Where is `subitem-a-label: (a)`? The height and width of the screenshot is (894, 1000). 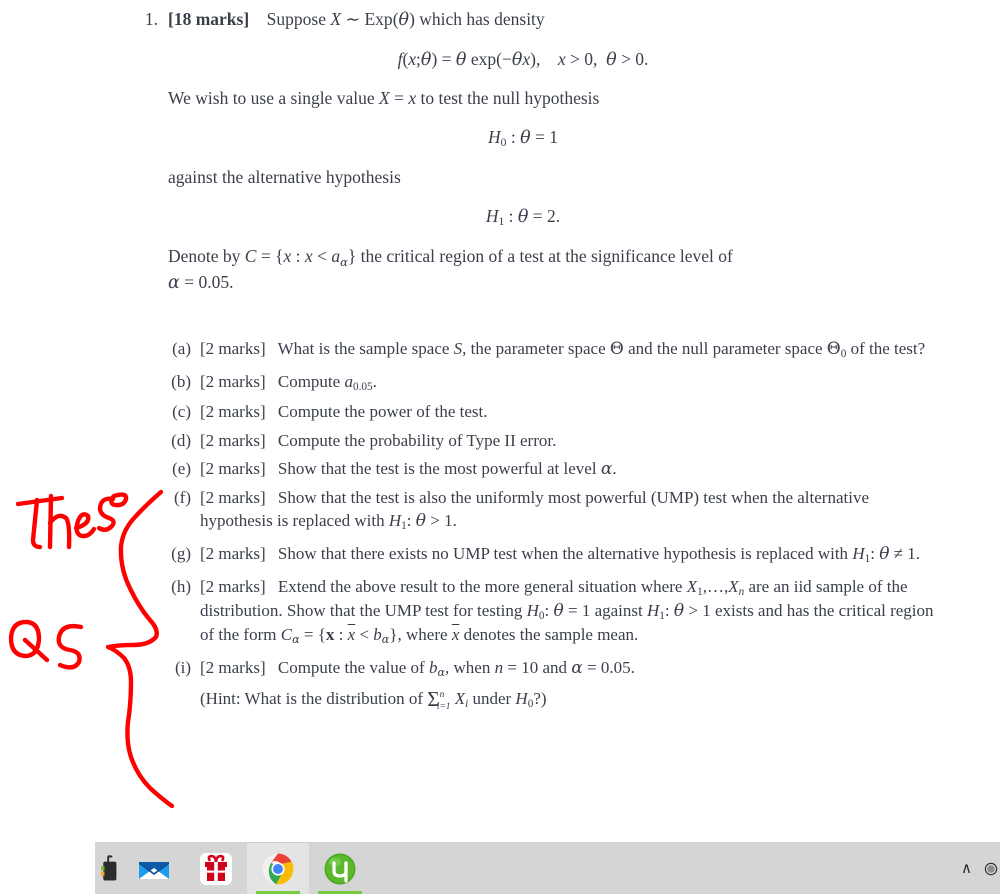
subitem-a-label: (a) is located at coordinates (181, 348).